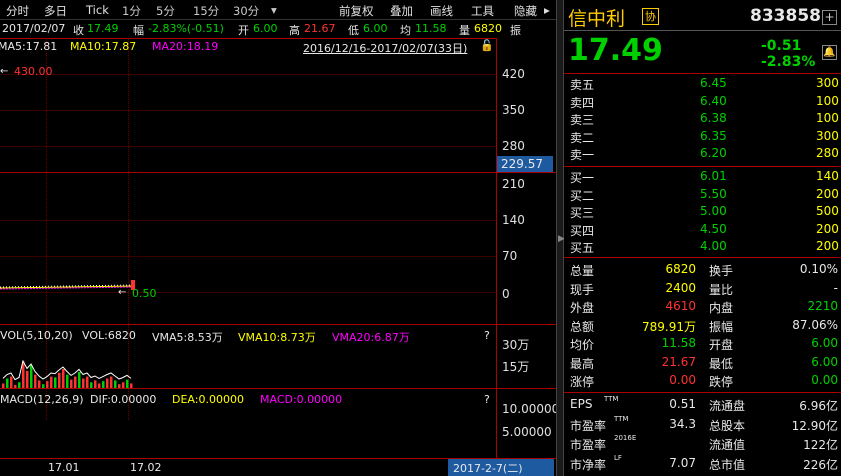  Describe the element at coordinates (441, 11) in the screenshot. I see `draw-button: 画线` at that location.